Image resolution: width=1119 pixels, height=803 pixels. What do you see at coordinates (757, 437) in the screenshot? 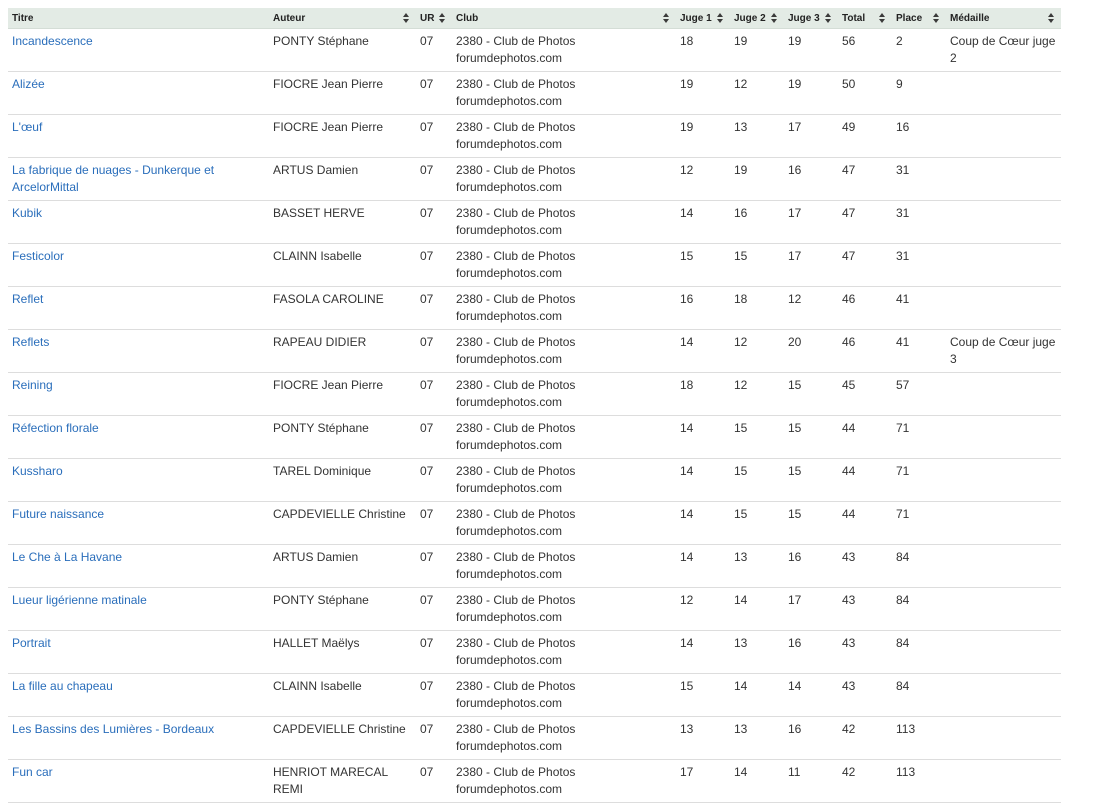
I see `cell-juge2: 15` at bounding box center [757, 437].